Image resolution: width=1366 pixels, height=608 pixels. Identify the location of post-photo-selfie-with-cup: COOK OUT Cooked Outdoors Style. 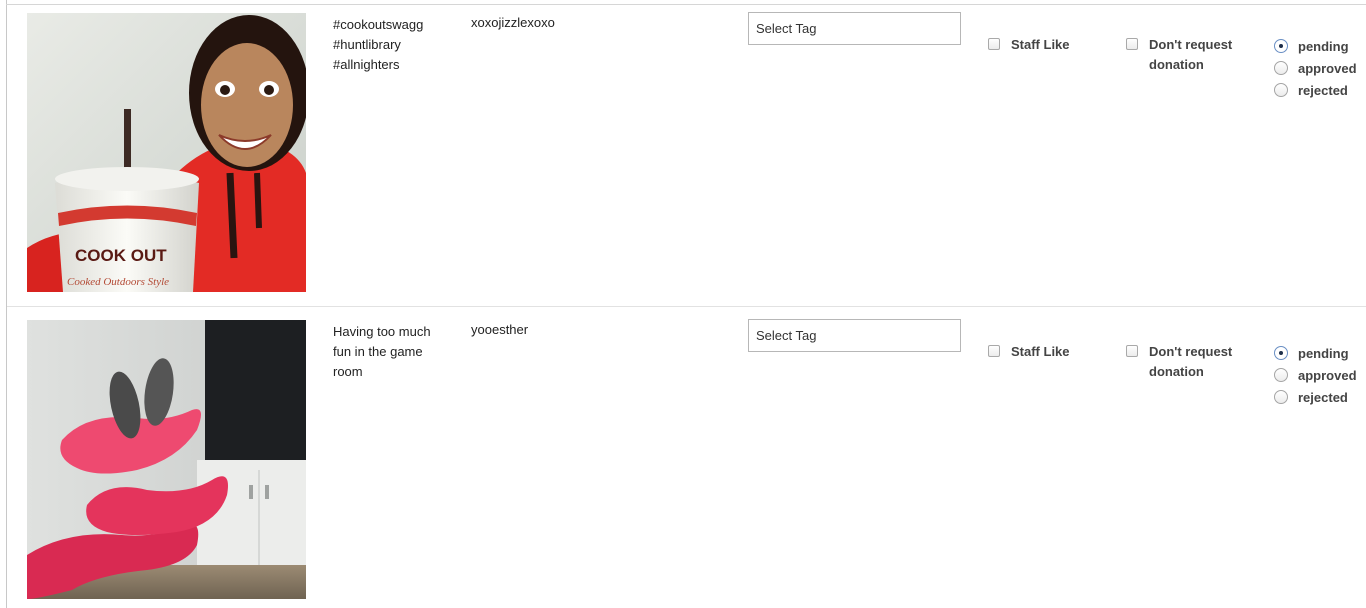
(166, 152).